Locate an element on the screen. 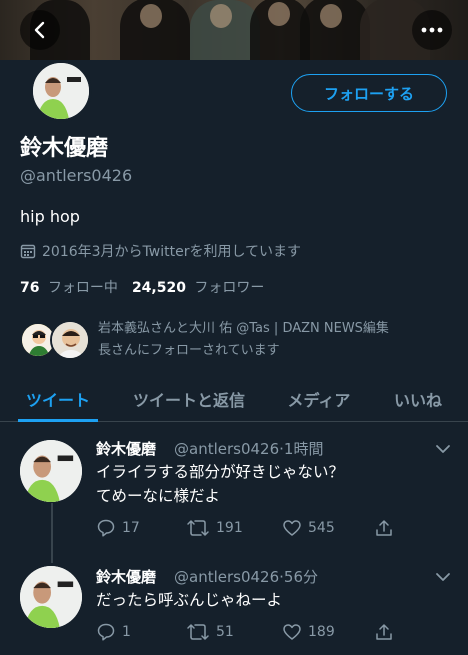  chevron-left-icon is located at coordinates (39, 30).